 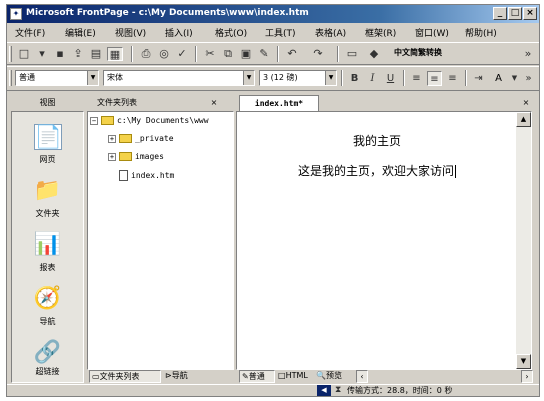 What do you see at coordinates (282, 375) in the screenshot?
I see `html-view-icon: □` at bounding box center [282, 375].